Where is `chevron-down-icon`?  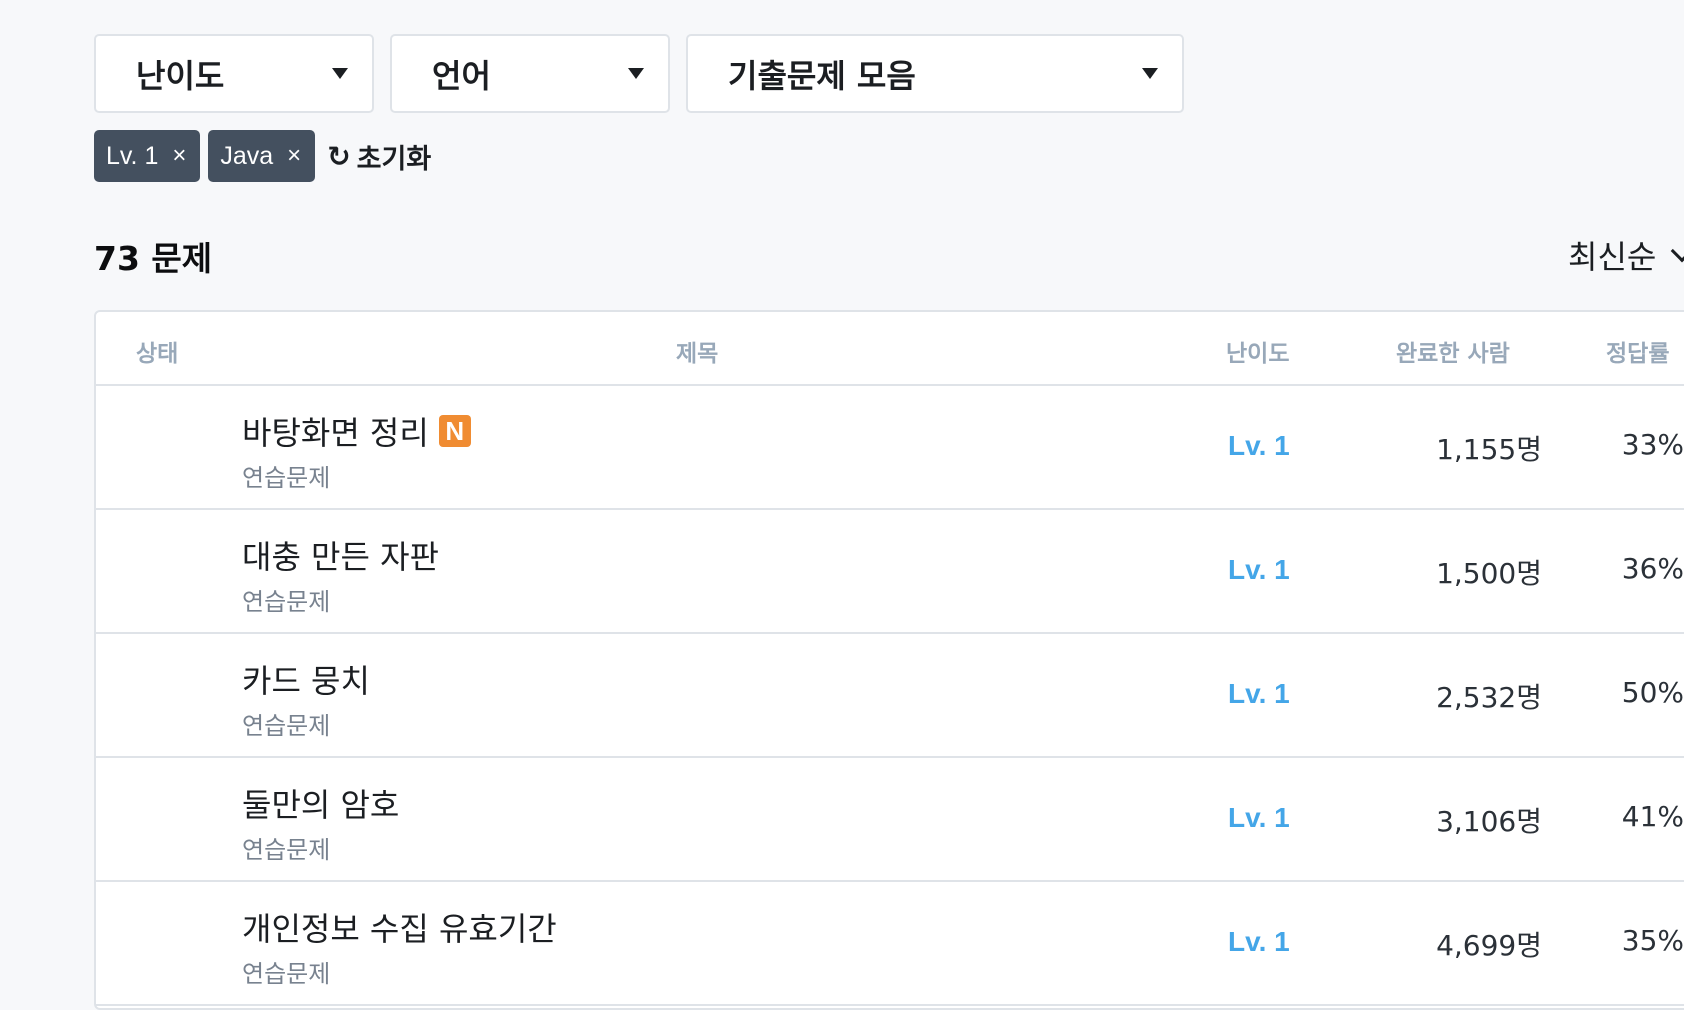
chevron-down-icon is located at coordinates (1677, 251).